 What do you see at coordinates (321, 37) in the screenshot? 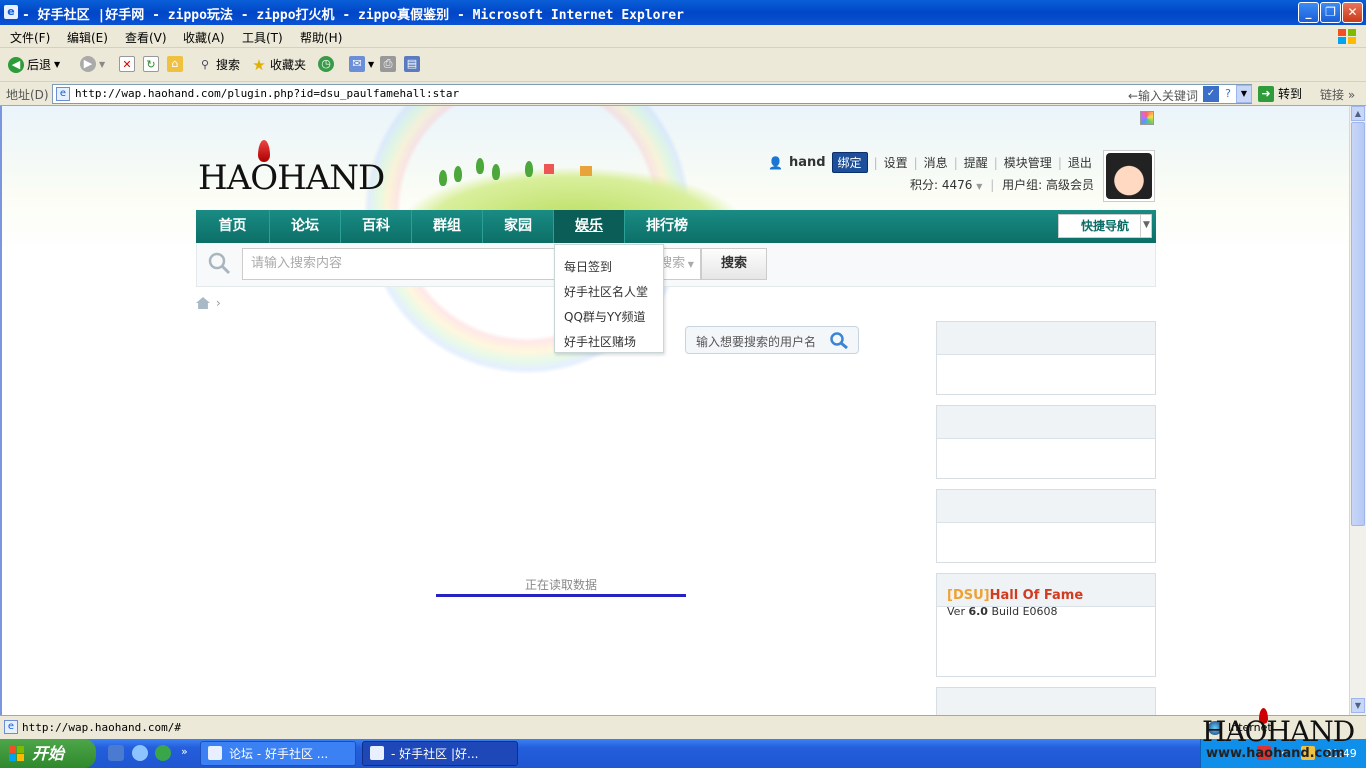
I see `menu-help: 帮助(H)` at bounding box center [321, 37].